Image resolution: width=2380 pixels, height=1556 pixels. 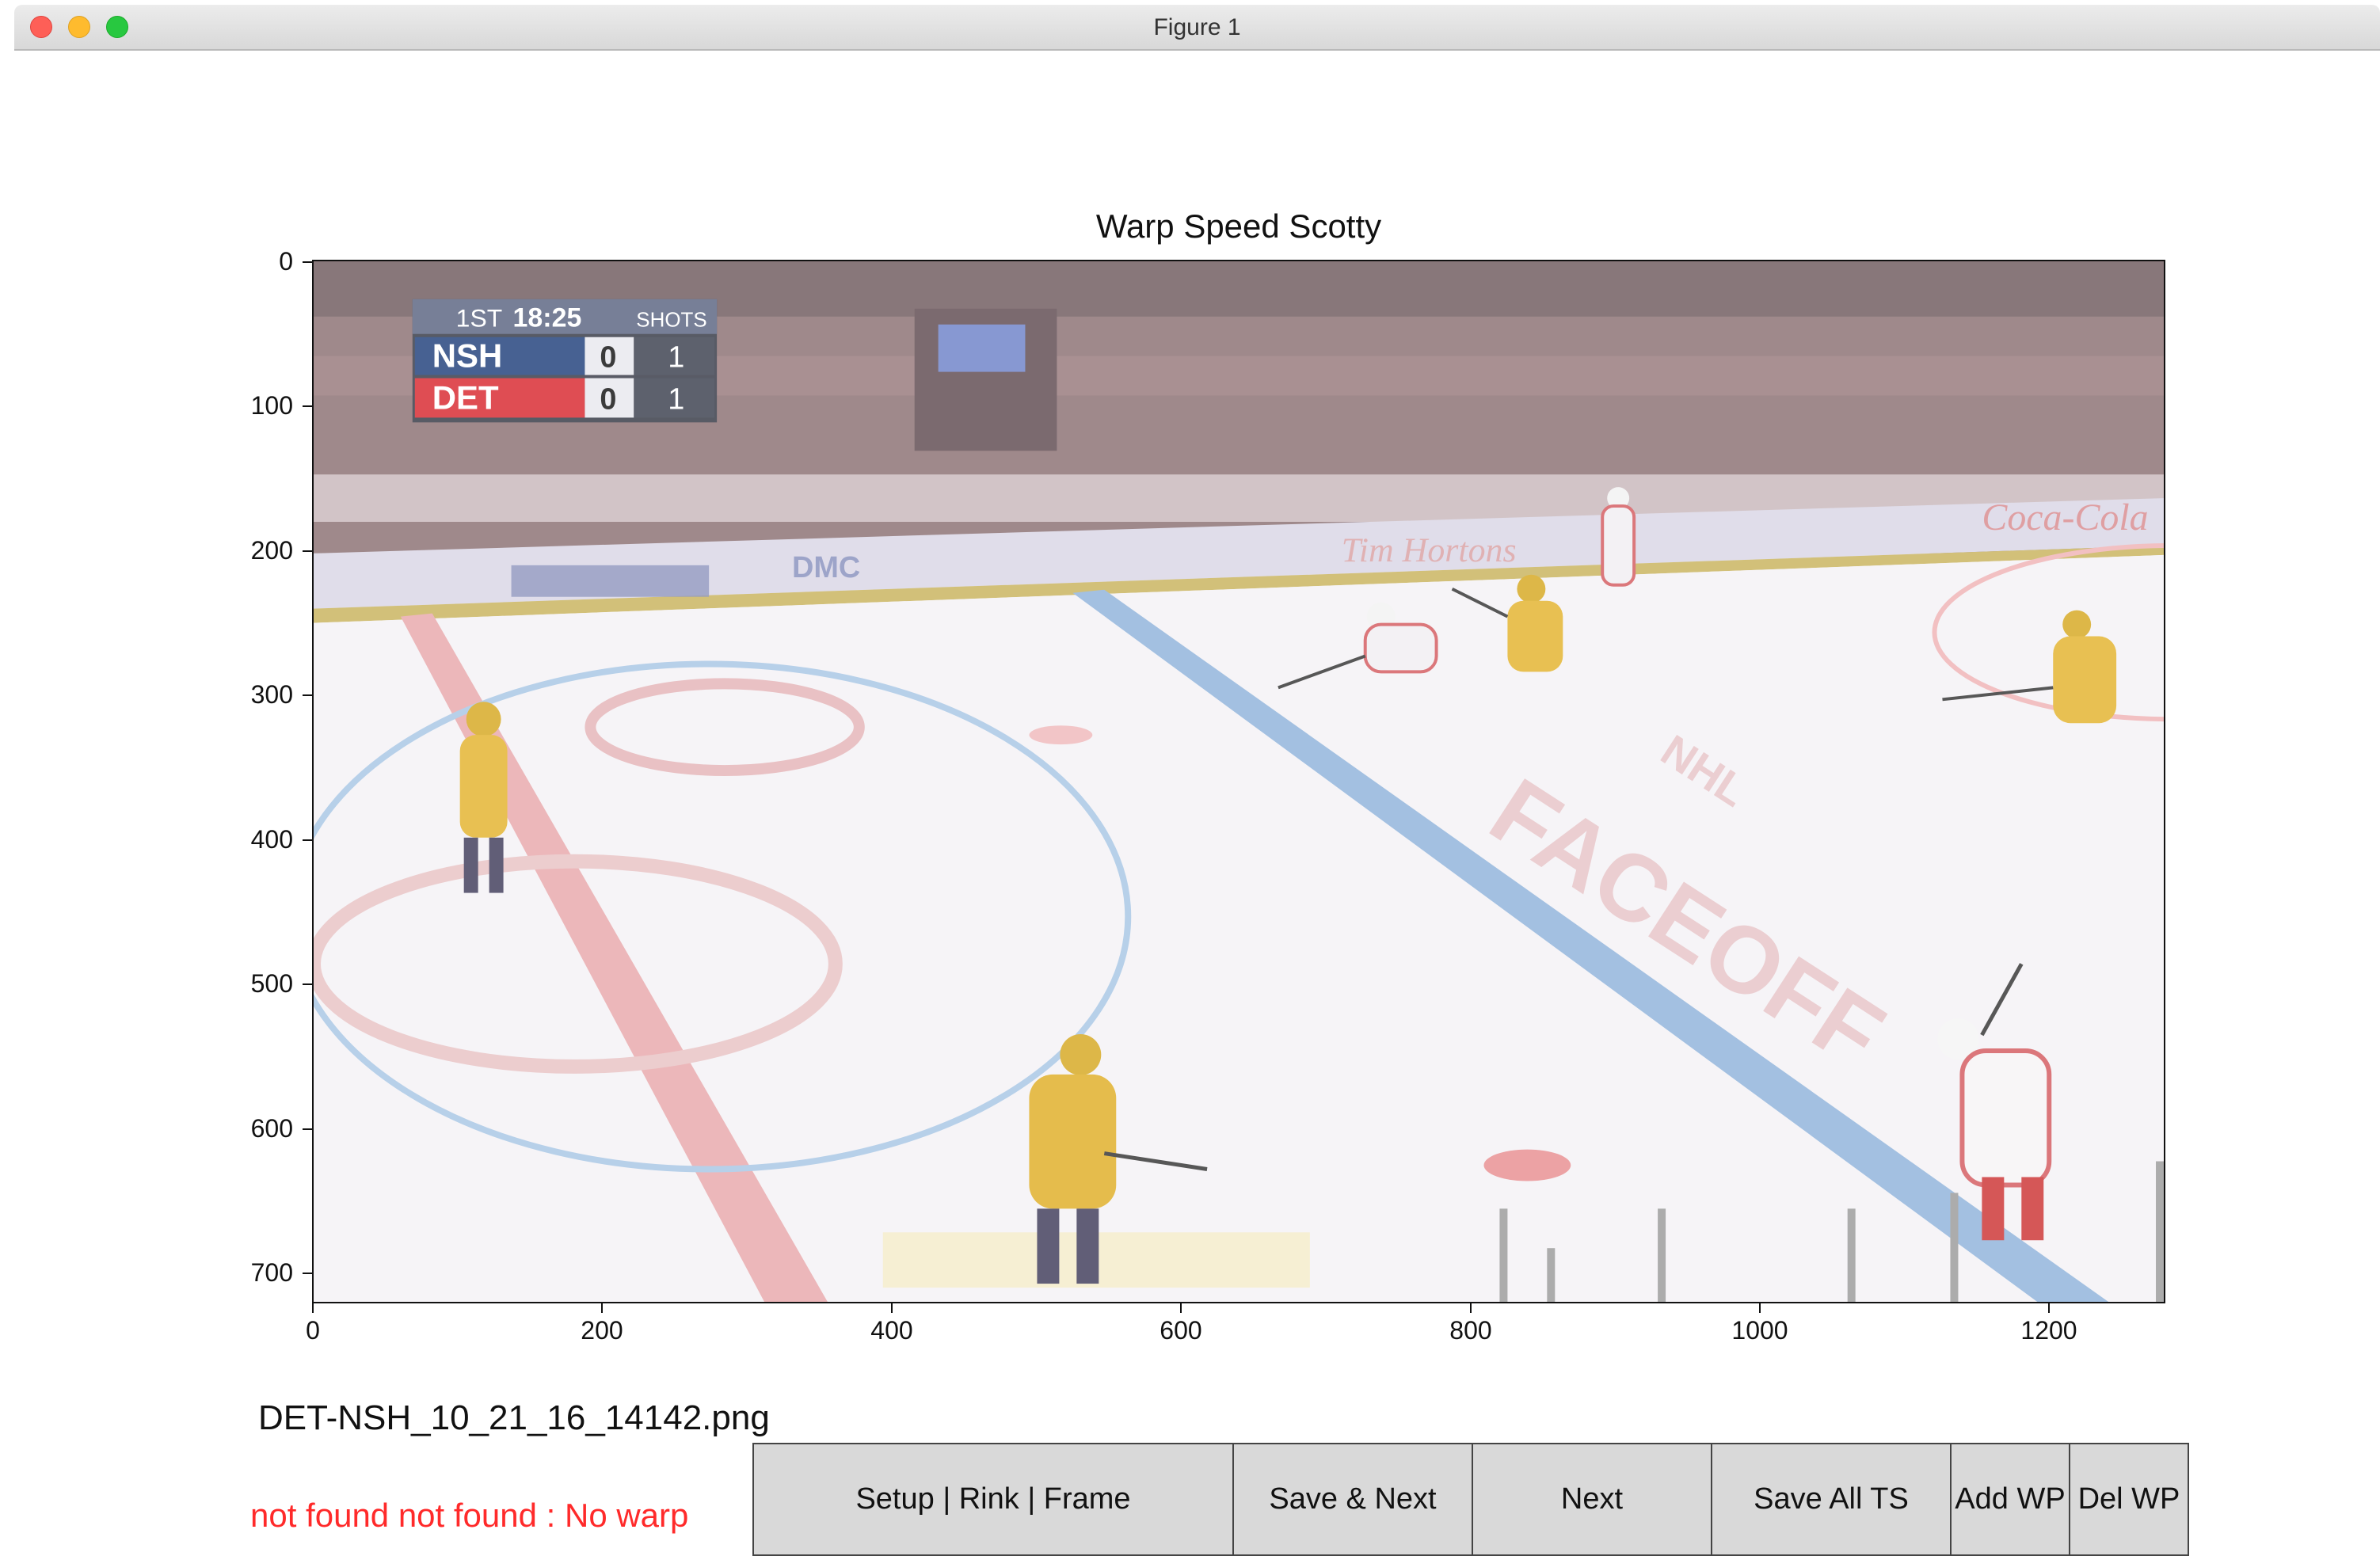 What do you see at coordinates (1352, 1499) in the screenshot?
I see `save-next-button: Save & Next` at bounding box center [1352, 1499].